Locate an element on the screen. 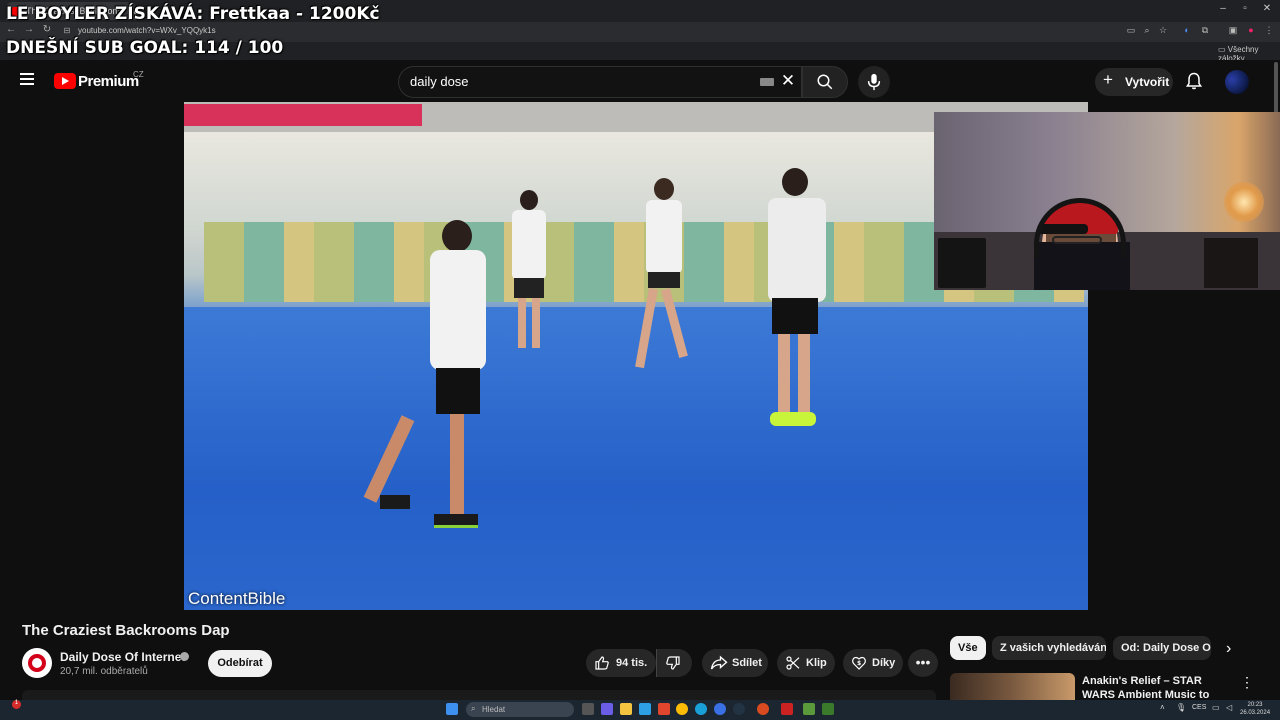 This screenshot has height=720, width=1280. country-code: CZ is located at coordinates (138, 74).